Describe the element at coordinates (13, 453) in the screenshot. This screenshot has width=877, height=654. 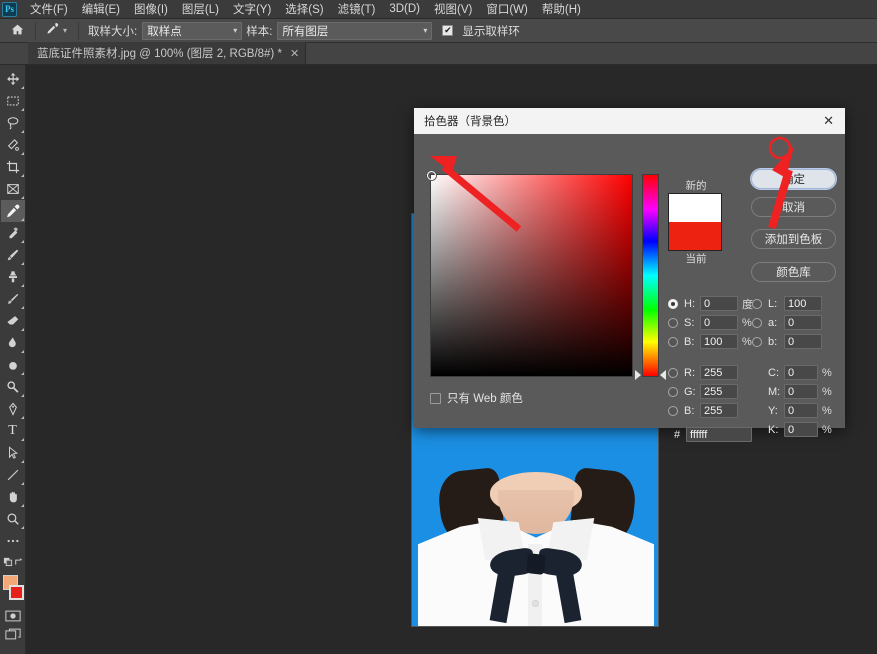
I see `path-selection-tool` at that location.